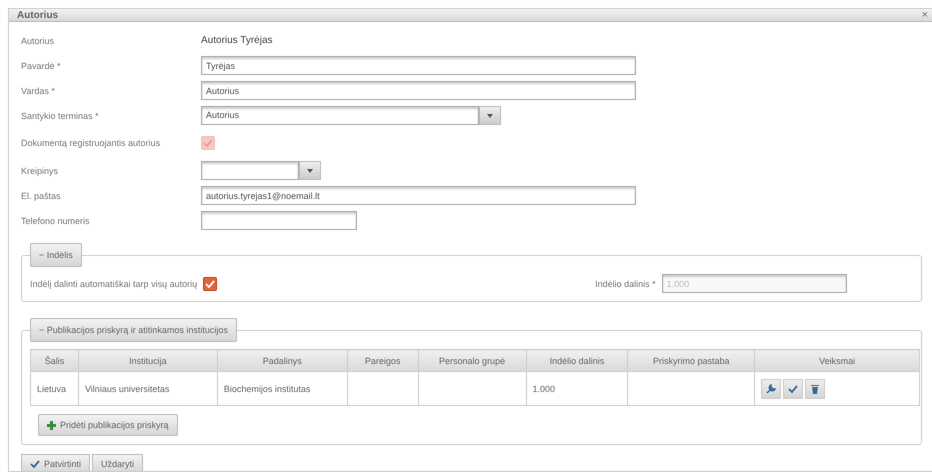 This screenshot has height=472, width=932. I want to click on column-header: Priskyrimo pastaba, so click(691, 361).